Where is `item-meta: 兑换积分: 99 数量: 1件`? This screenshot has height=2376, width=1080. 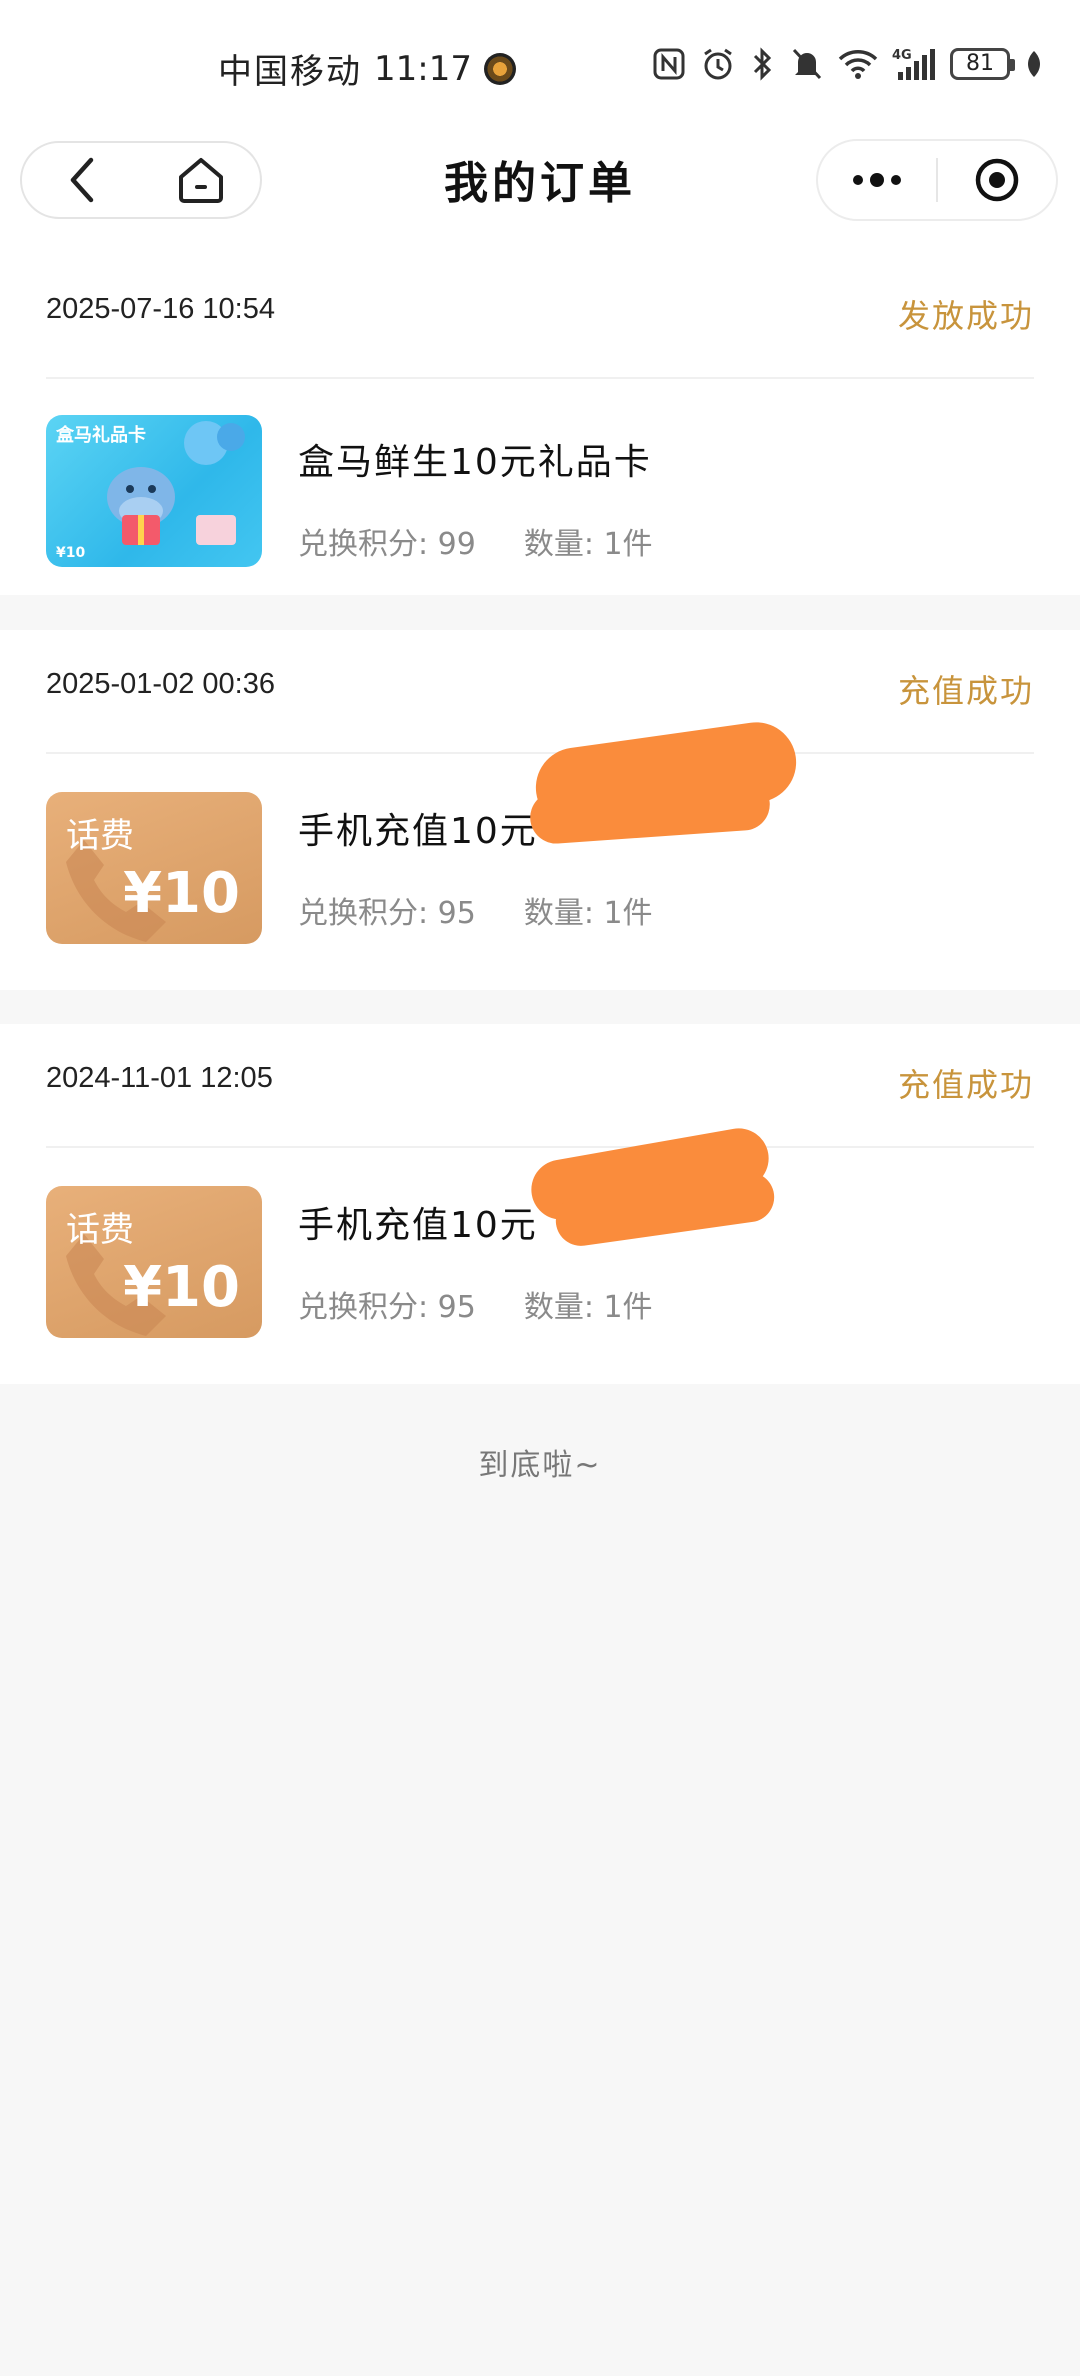 item-meta: 兑换积分: 99 数量: 1件 is located at coordinates (475, 541).